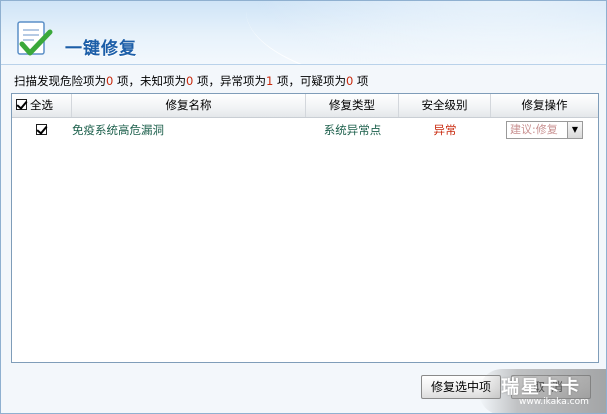  I want to click on repair-check-icon, so click(35, 38).